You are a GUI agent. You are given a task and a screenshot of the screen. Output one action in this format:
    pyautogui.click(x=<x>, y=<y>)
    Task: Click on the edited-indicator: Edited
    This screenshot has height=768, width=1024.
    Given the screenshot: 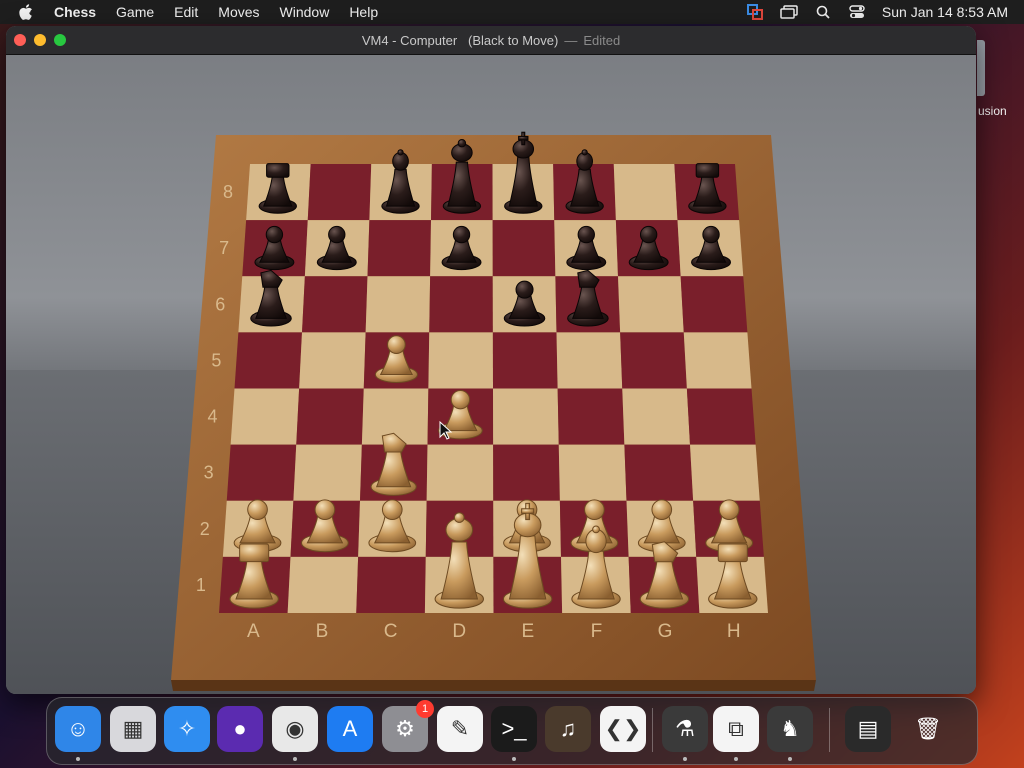 What is the action you would take?
    pyautogui.click(x=601, y=40)
    